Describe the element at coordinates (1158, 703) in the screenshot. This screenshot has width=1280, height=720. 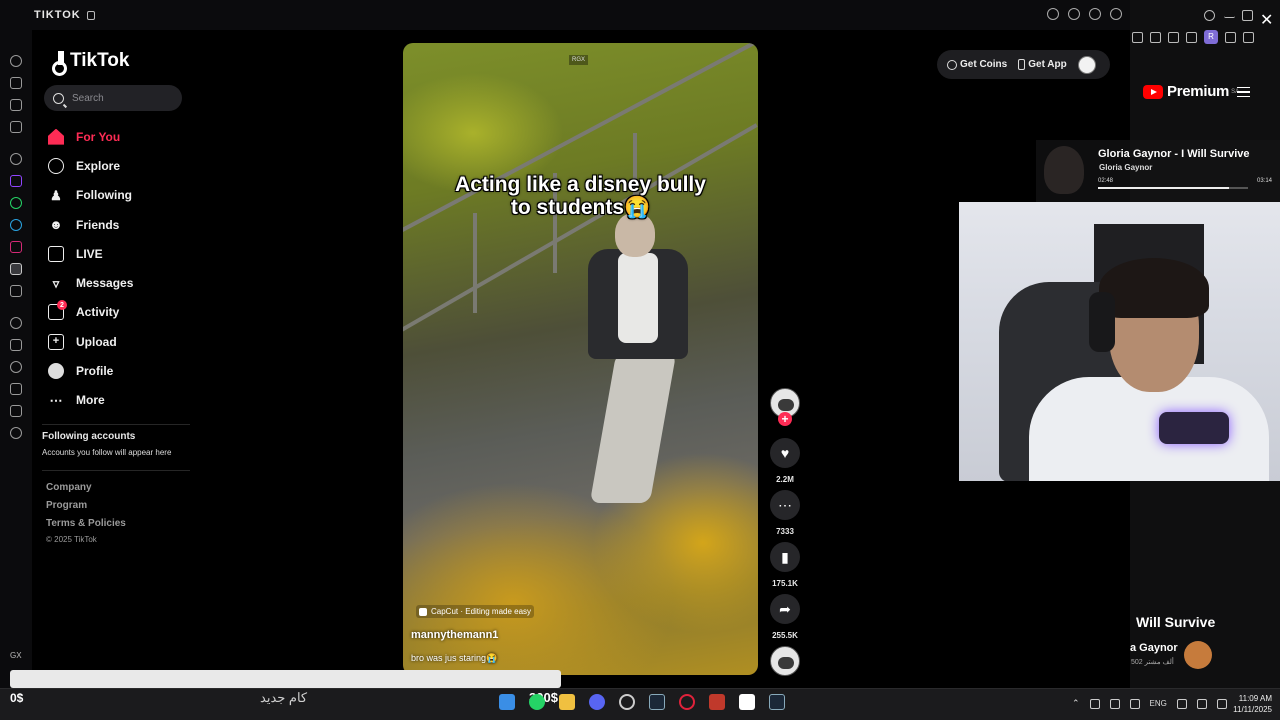
I see `language-indicator: ENG` at that location.